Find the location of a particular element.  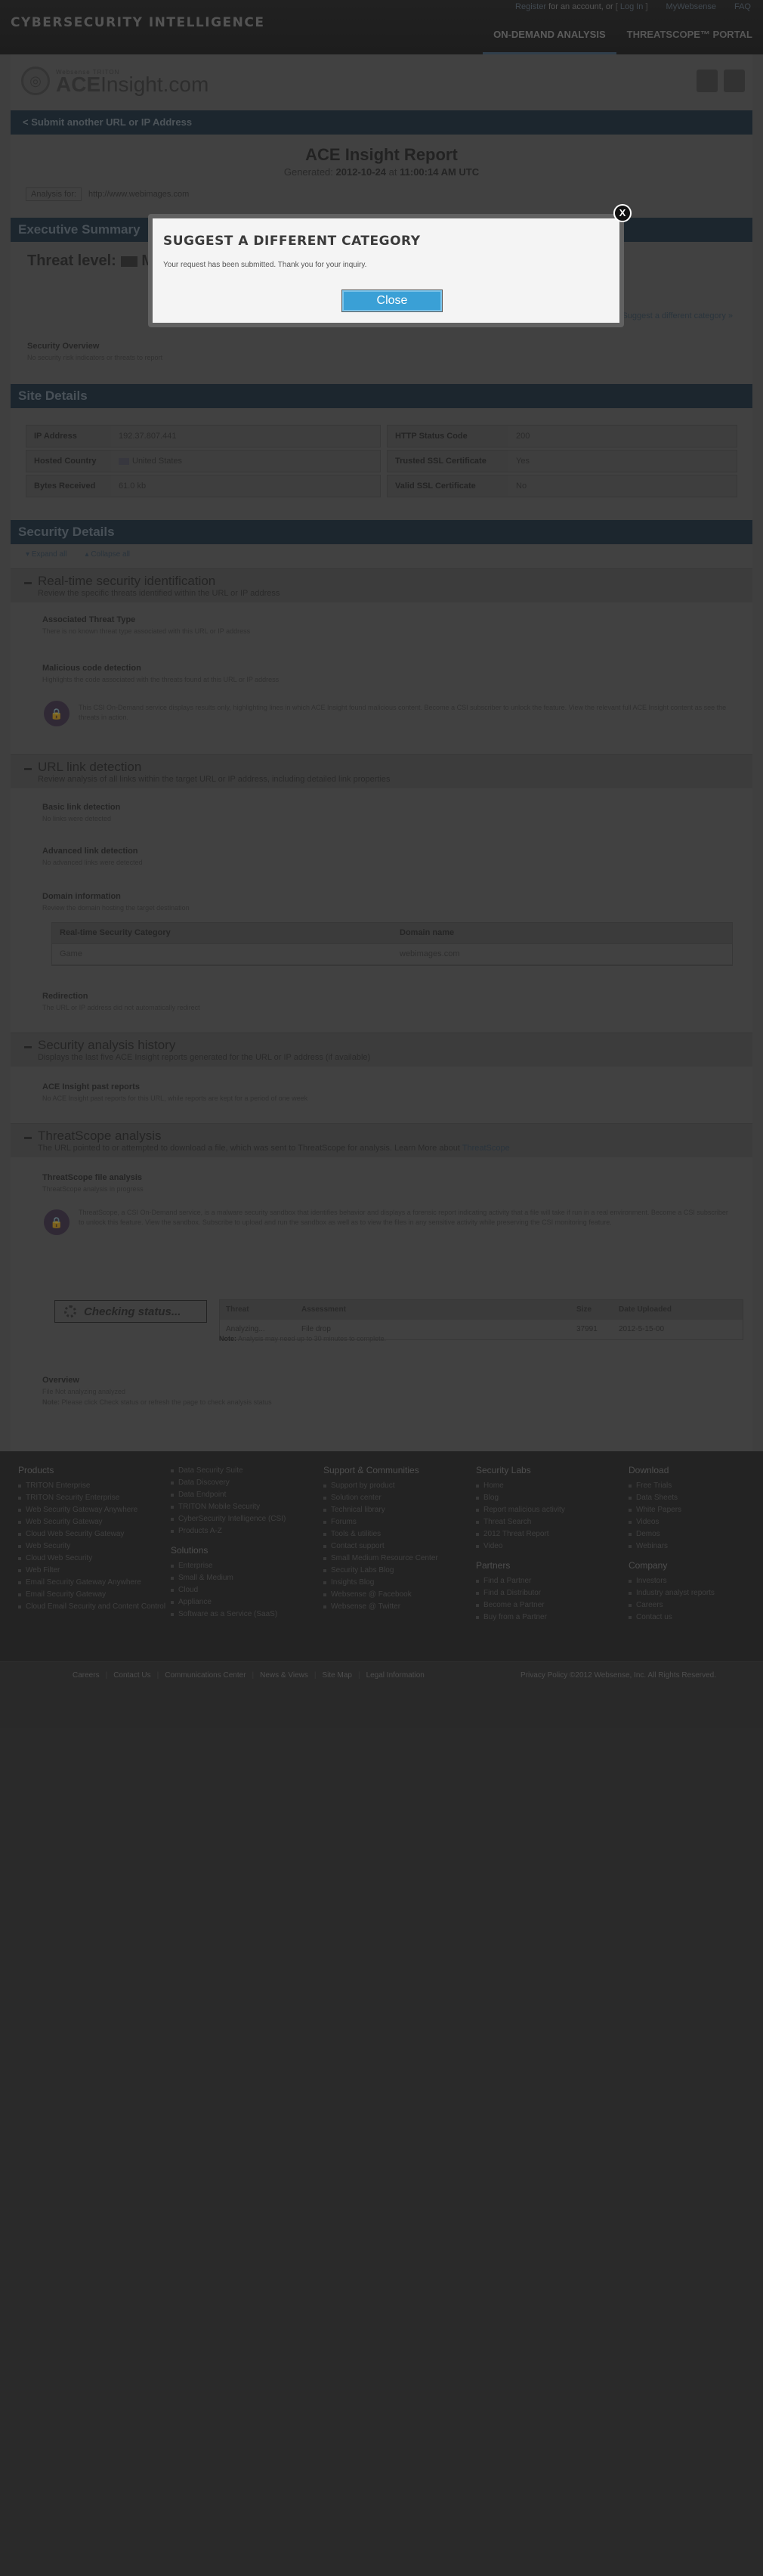

footer-link: Web Security is located at coordinates (91, 1546).